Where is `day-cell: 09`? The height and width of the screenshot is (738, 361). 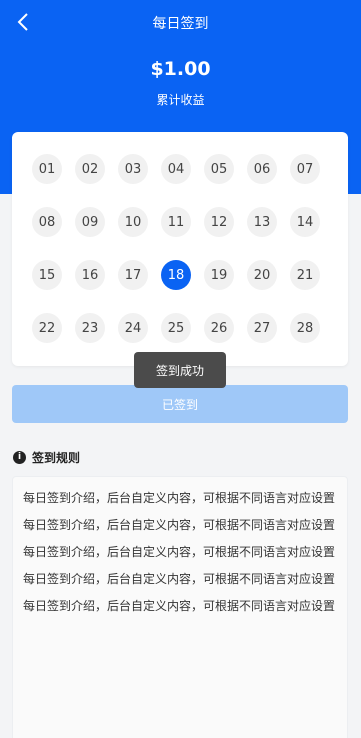 day-cell: 09 is located at coordinates (90, 222).